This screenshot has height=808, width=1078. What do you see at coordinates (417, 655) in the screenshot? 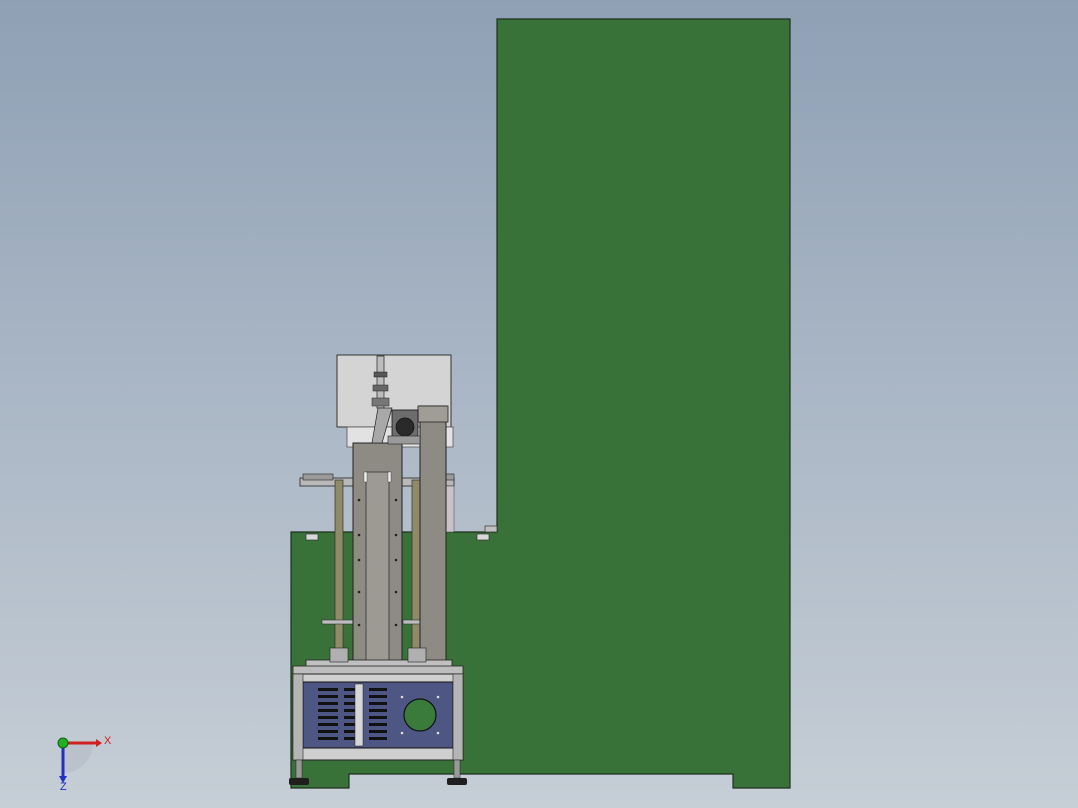
I see `base-block-right` at bounding box center [417, 655].